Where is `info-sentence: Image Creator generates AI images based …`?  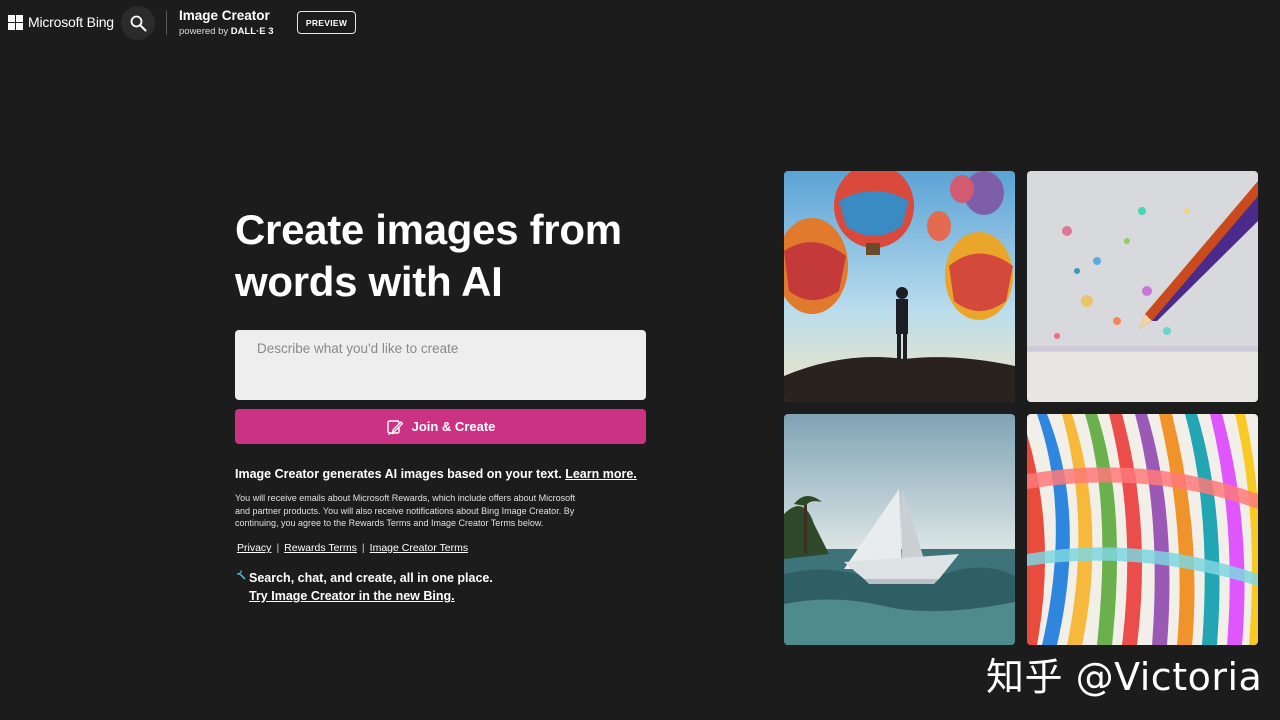 info-sentence: Image Creator generates AI images based … is located at coordinates (398, 474).